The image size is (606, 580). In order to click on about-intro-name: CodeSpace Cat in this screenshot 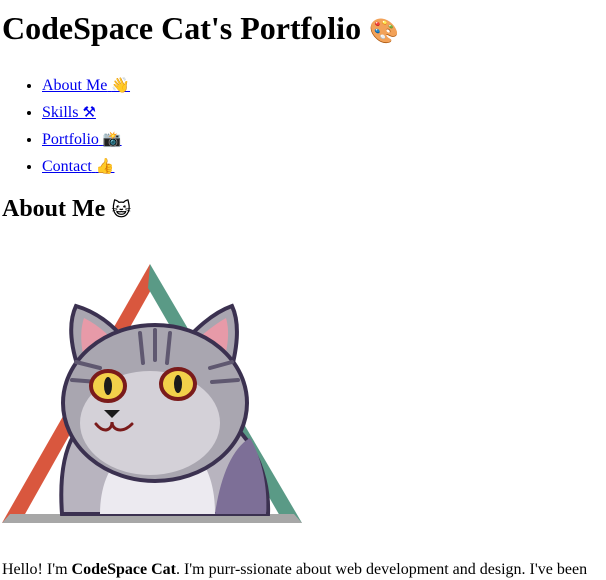, I will do `click(123, 569)`.